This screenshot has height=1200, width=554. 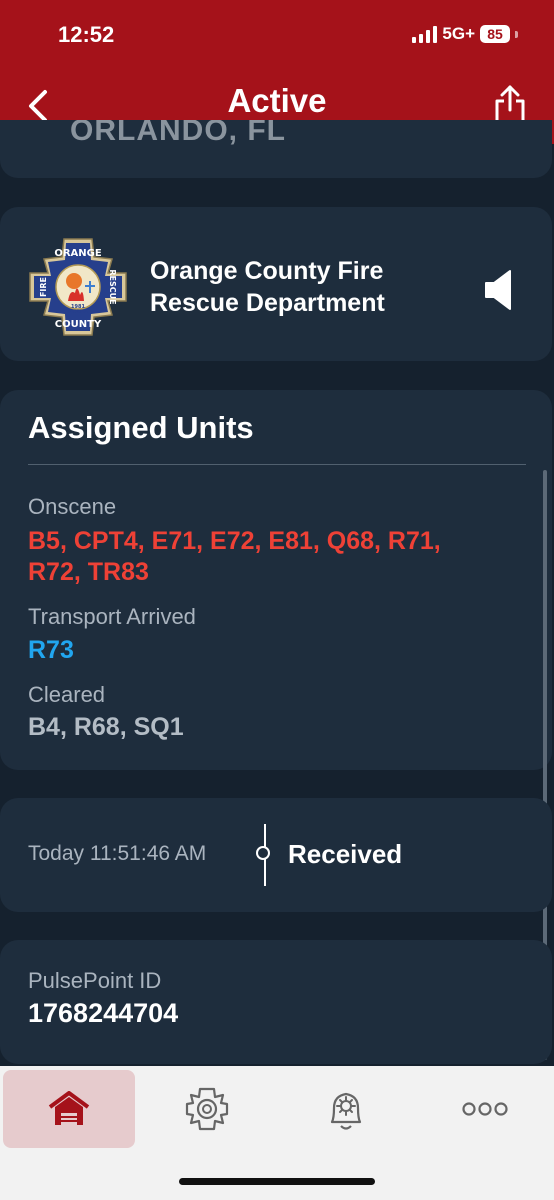 I want to click on more-icon, so click(x=485, y=1109).